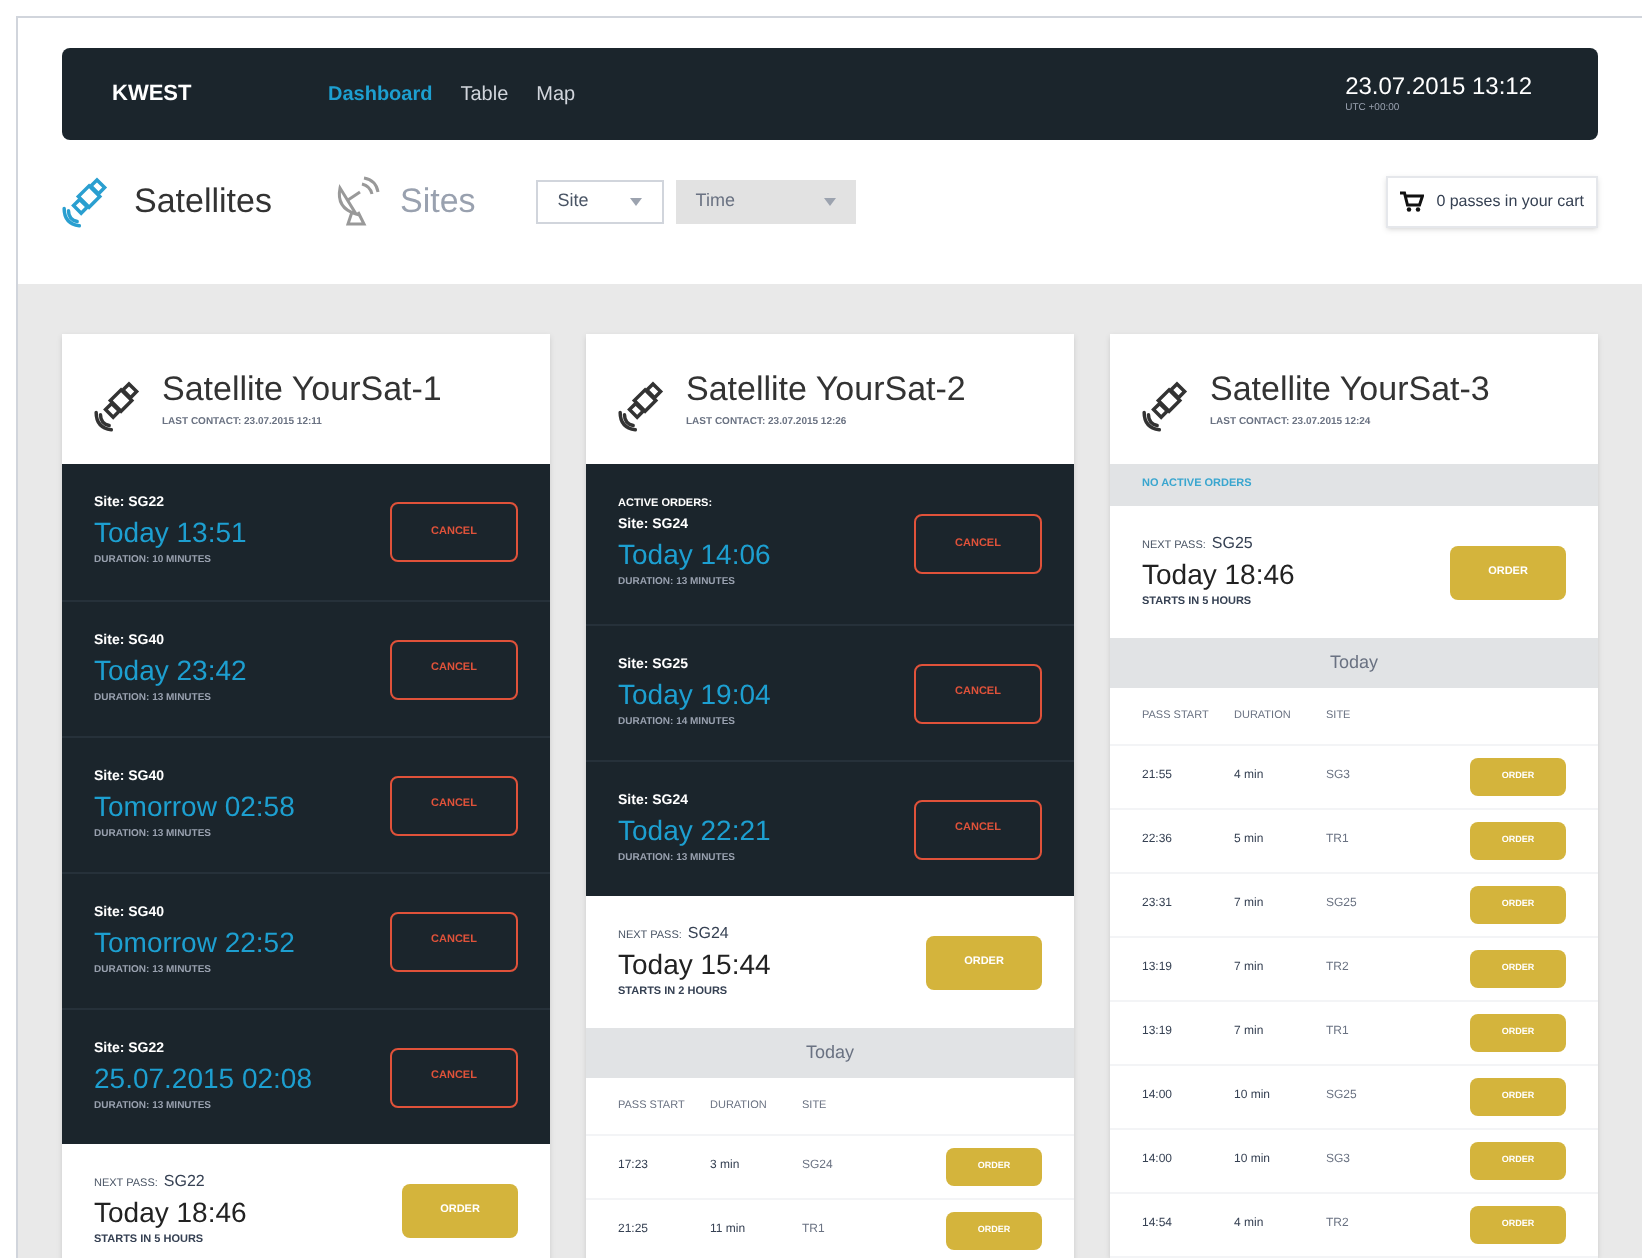  I want to click on card-title: Satellite YourSat-2, so click(826, 389).